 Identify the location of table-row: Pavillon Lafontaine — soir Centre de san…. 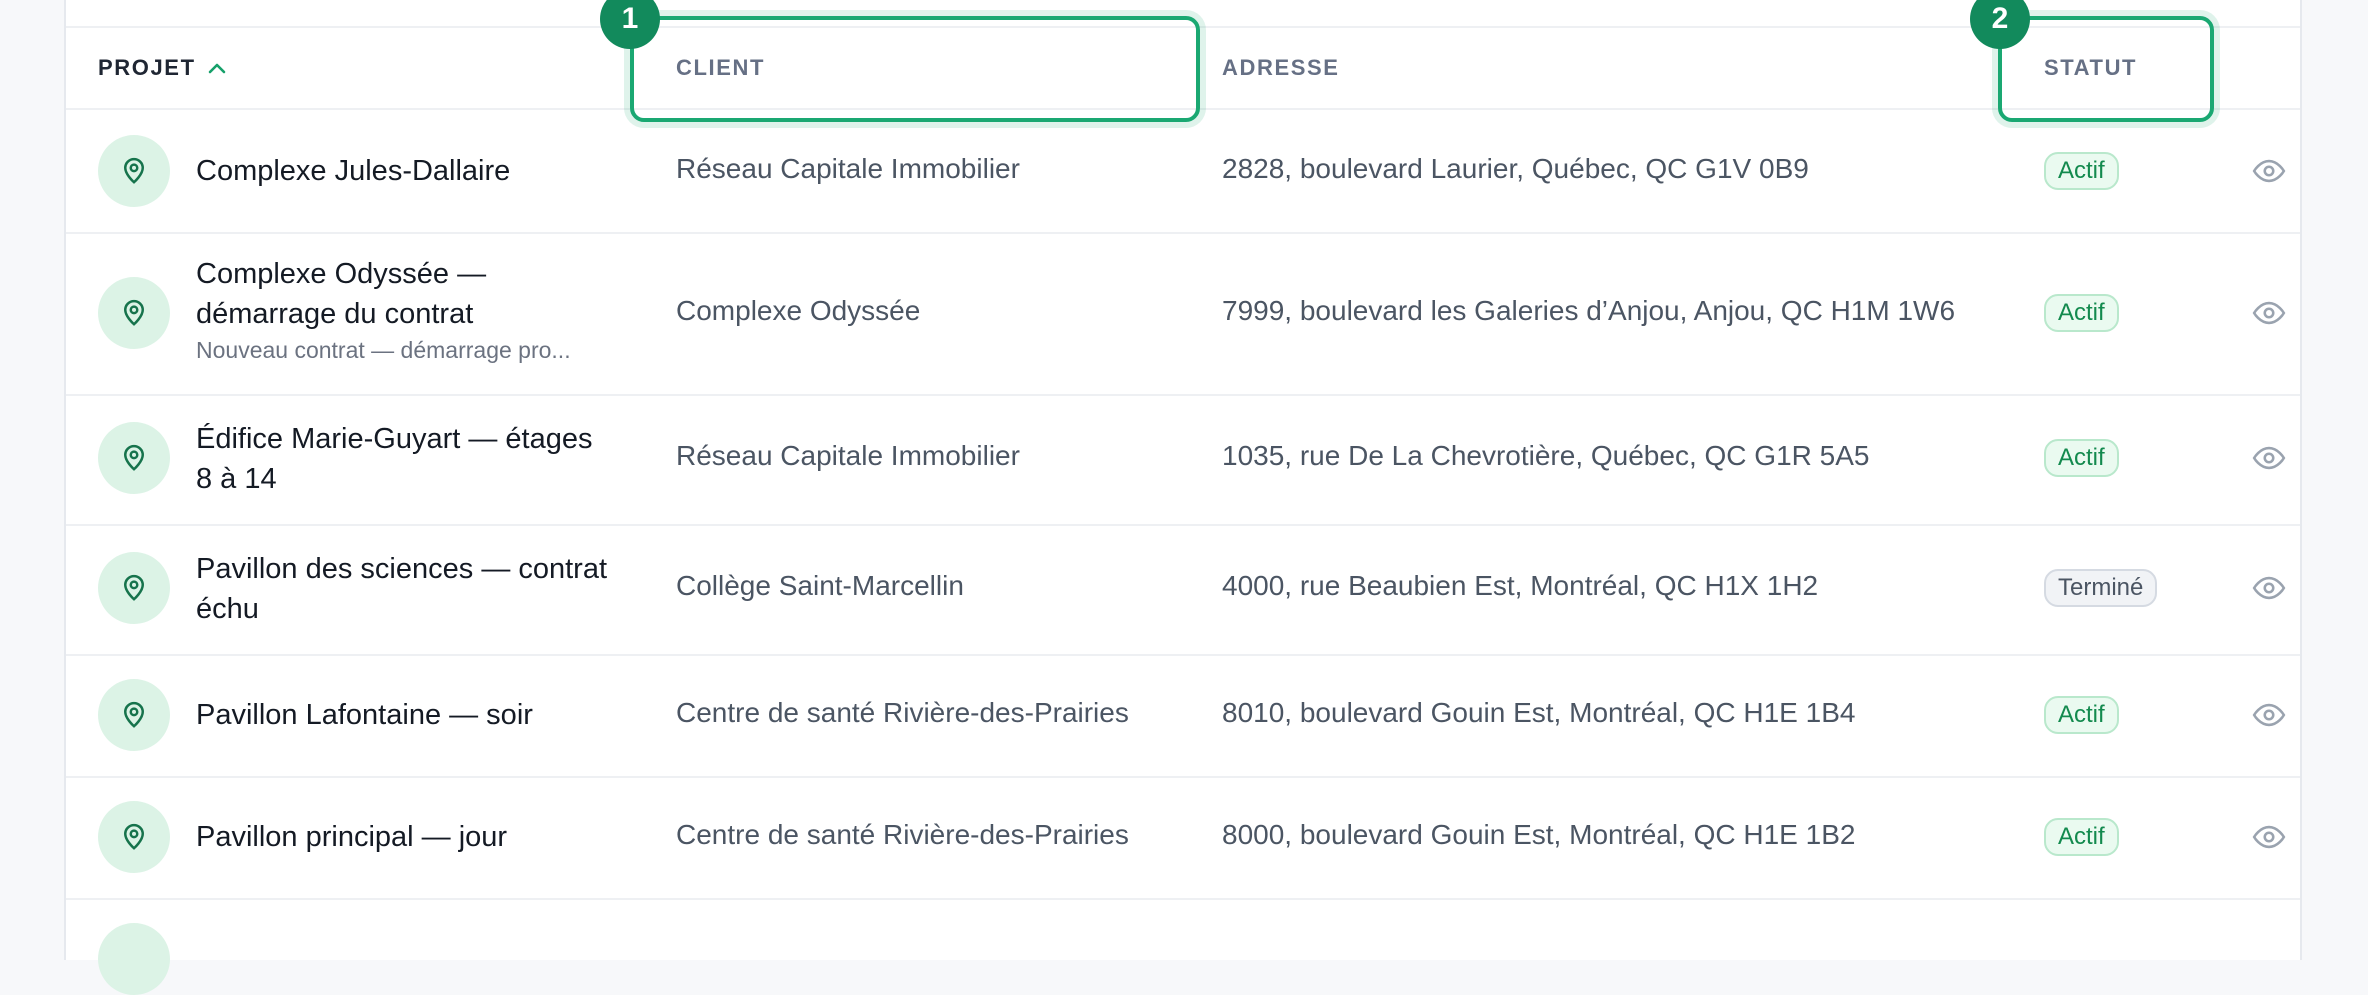
(1183, 716).